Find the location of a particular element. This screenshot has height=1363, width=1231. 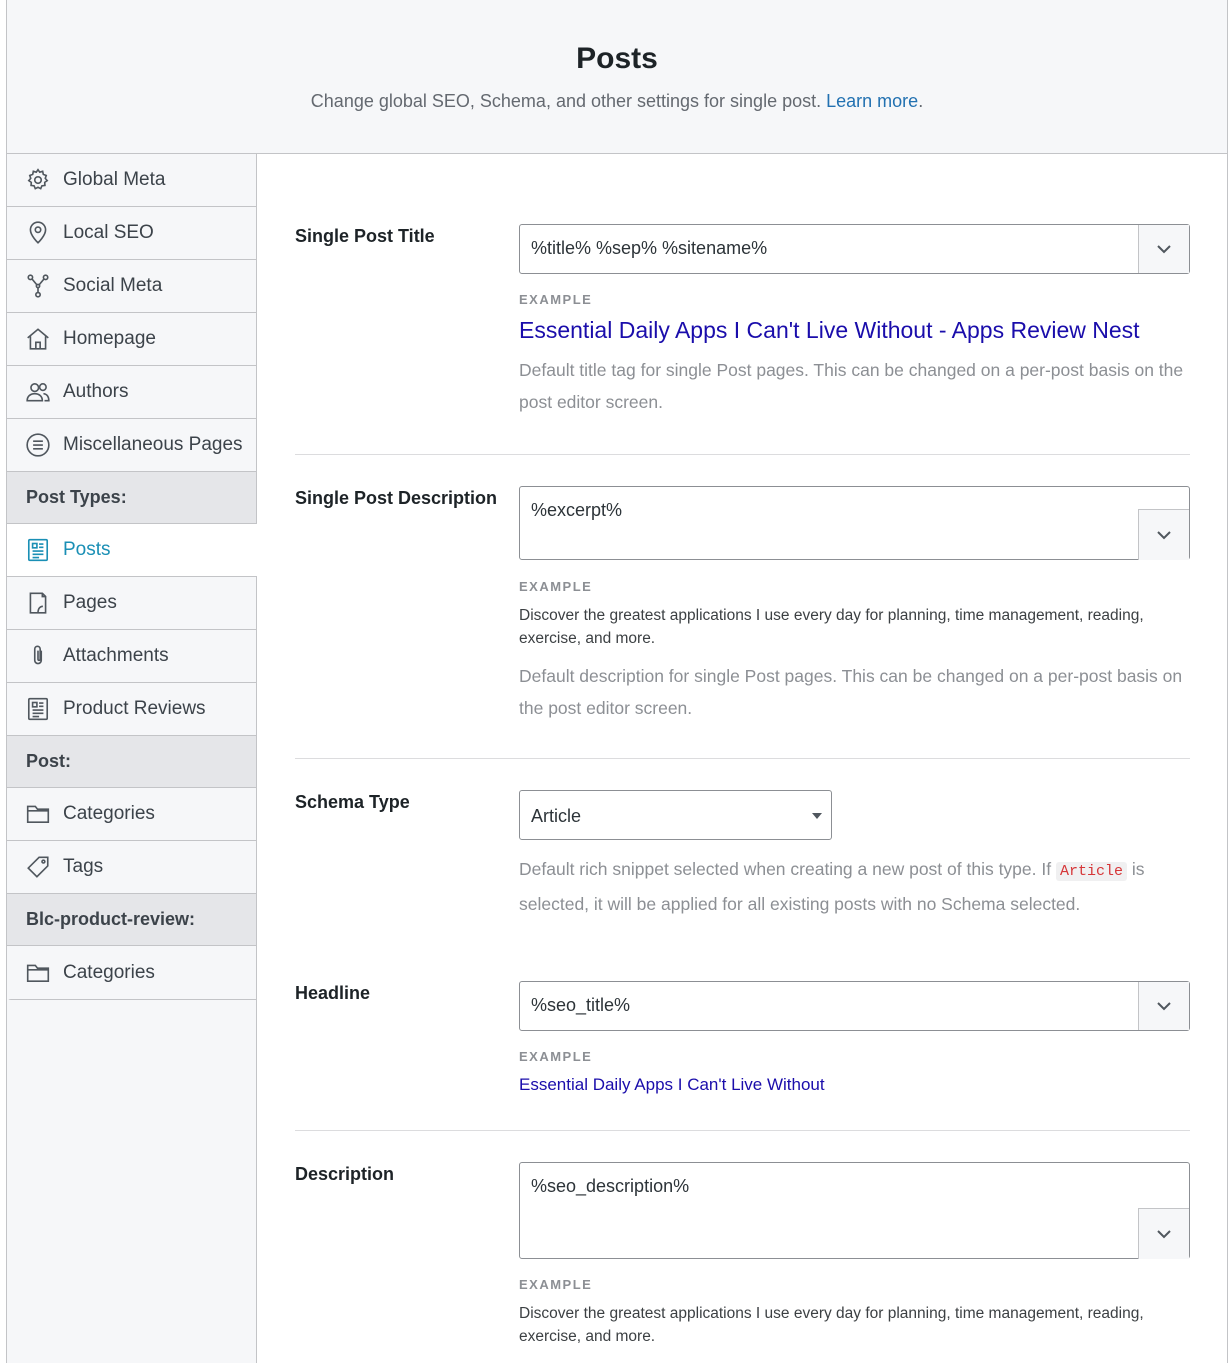

input-value: %seo_title% is located at coordinates (581, 1005).